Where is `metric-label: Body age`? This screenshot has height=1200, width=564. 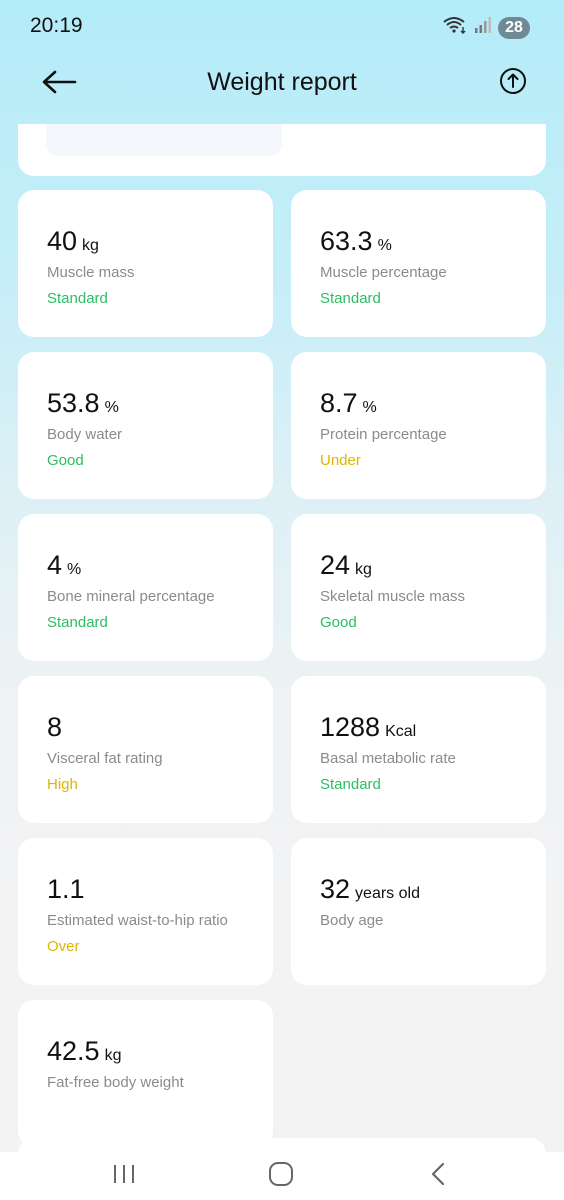 metric-label: Body age is located at coordinates (352, 920).